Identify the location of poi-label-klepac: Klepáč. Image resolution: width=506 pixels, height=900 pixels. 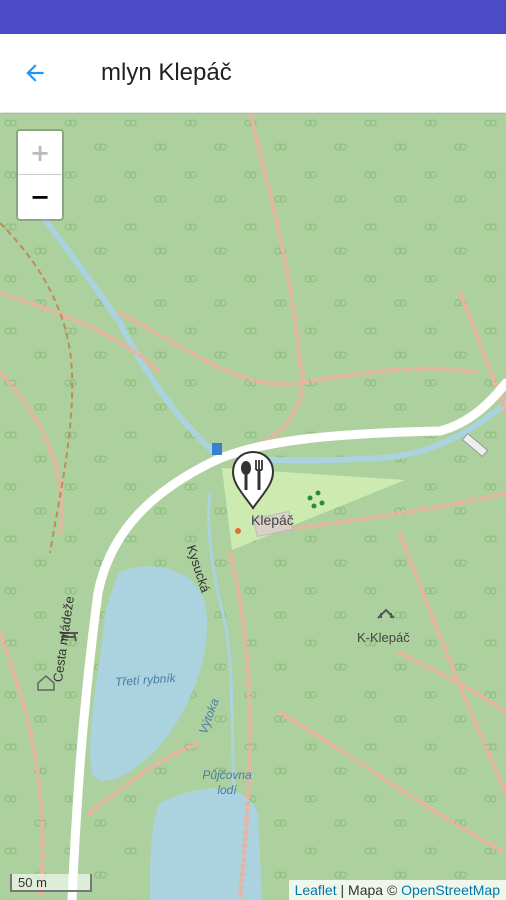
(272, 520).